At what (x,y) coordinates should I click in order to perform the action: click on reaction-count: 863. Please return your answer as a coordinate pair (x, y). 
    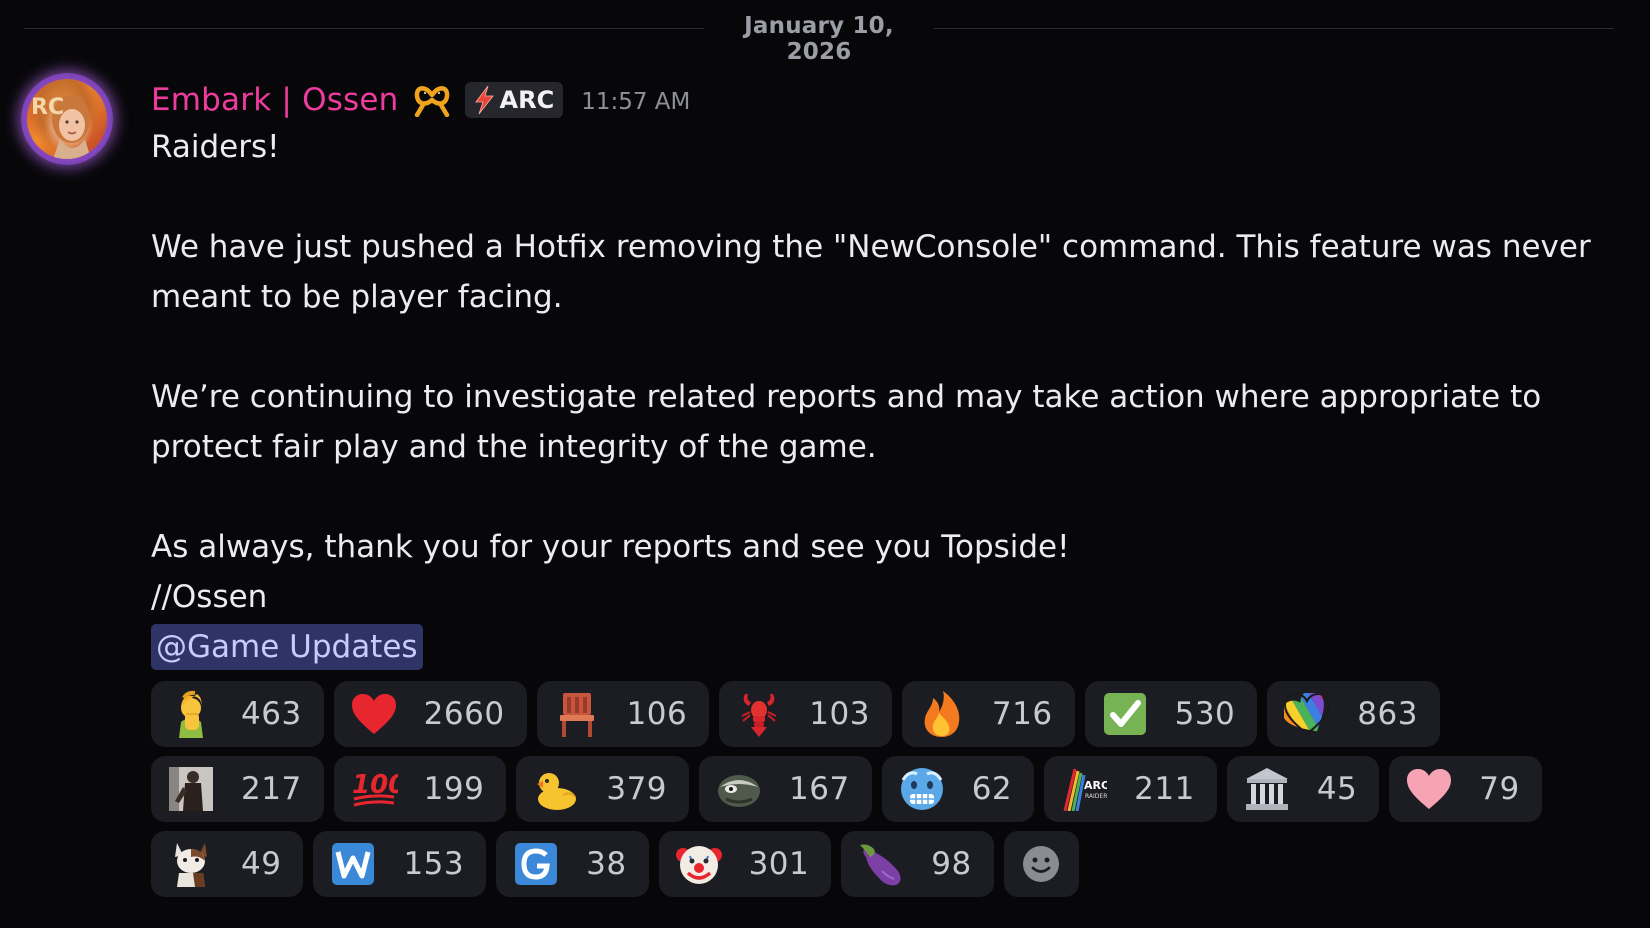
    Looking at the image, I should click on (1387, 714).